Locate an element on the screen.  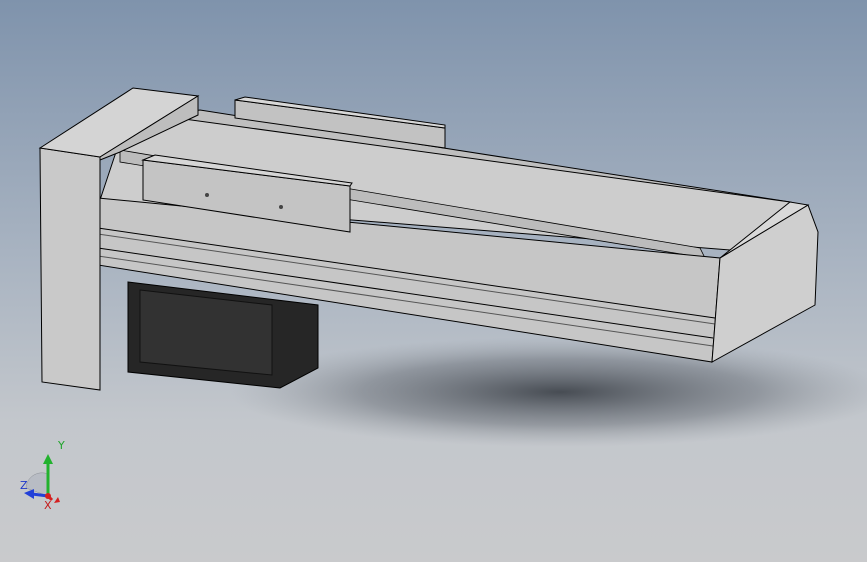
x-axis-arrow is located at coordinates (57, 500).